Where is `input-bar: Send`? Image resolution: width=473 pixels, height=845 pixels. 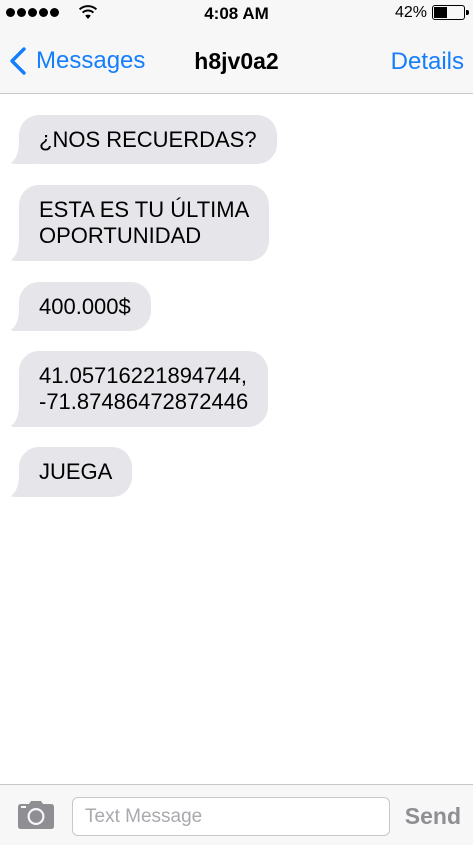
input-bar: Send is located at coordinates (236, 814).